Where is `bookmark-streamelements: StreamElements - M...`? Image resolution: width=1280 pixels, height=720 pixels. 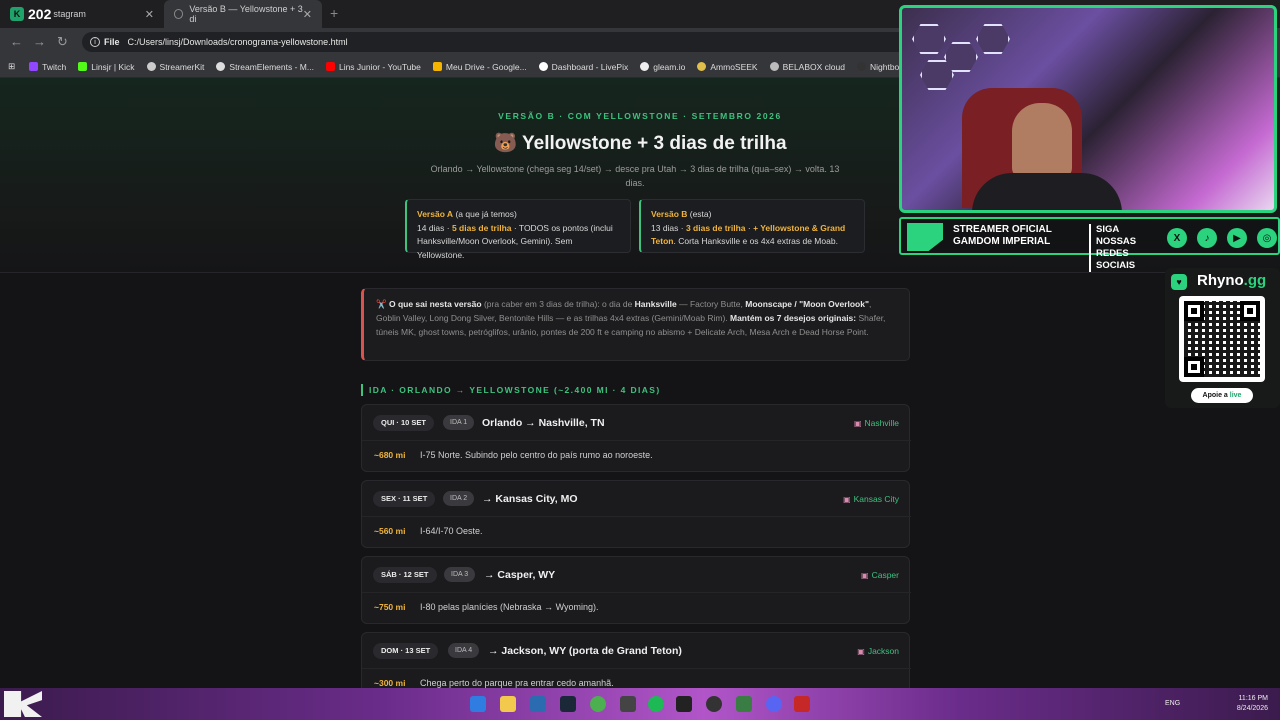
bookmark-streamelements: StreamElements - M... is located at coordinates (265, 67).